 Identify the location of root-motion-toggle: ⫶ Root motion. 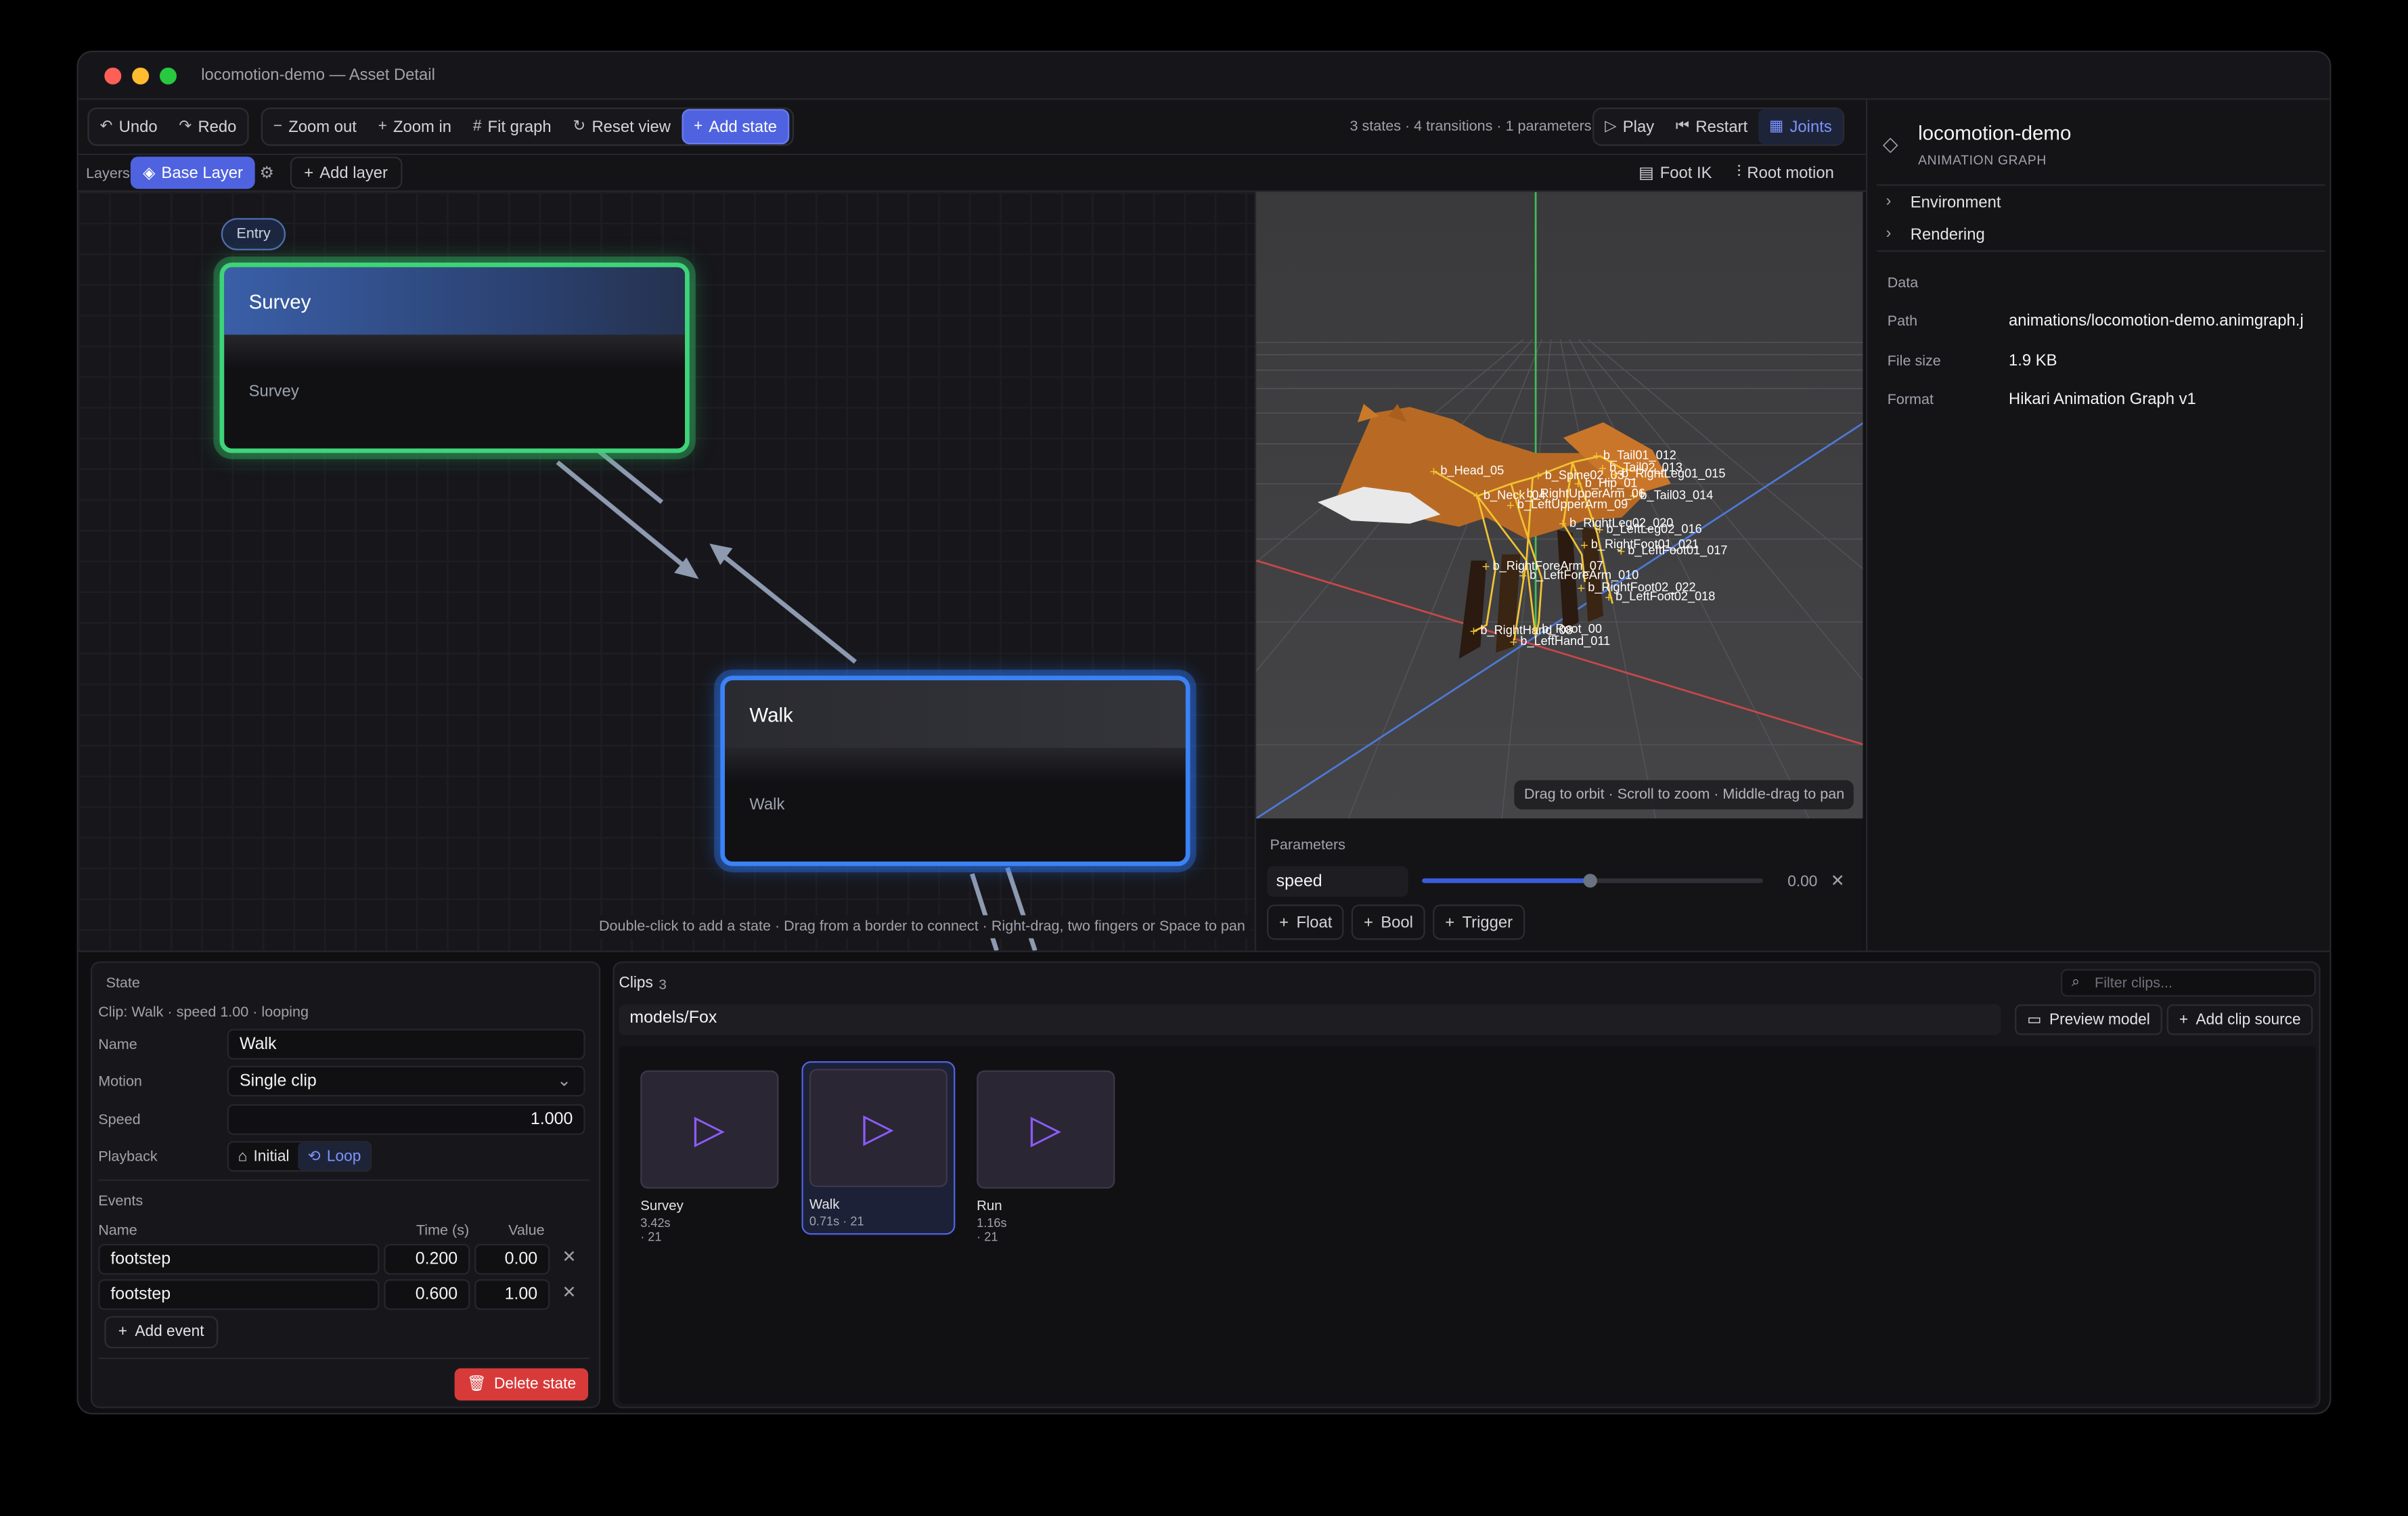
(1785, 172).